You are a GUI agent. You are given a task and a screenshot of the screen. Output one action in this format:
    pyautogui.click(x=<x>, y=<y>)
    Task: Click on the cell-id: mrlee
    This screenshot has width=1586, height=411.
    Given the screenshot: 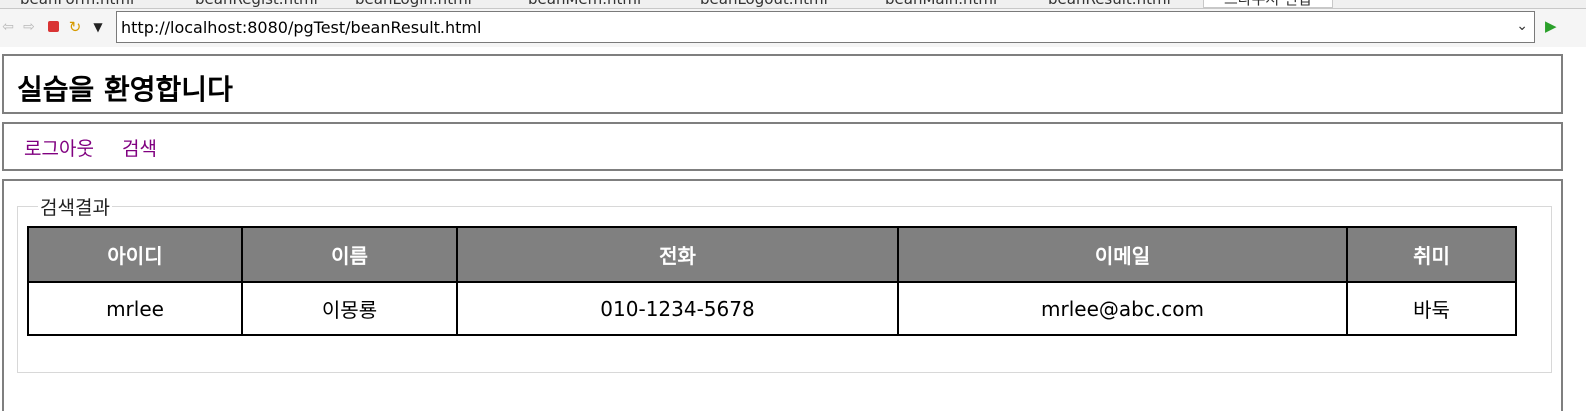 What is the action you would take?
    pyautogui.click(x=135, y=308)
    